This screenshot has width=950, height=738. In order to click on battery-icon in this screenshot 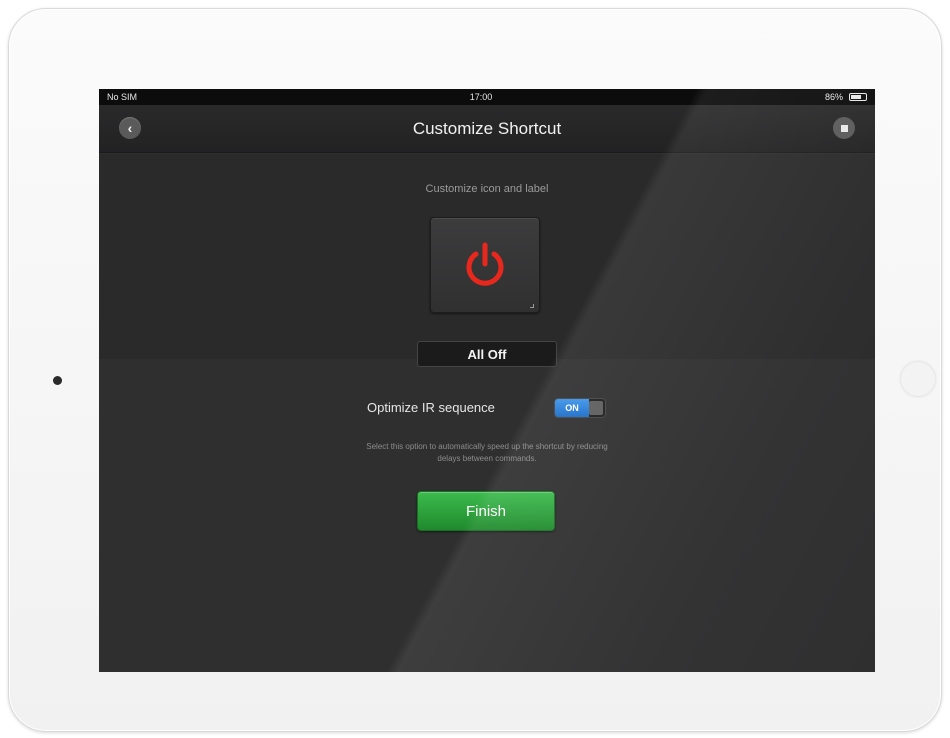, I will do `click(858, 97)`.